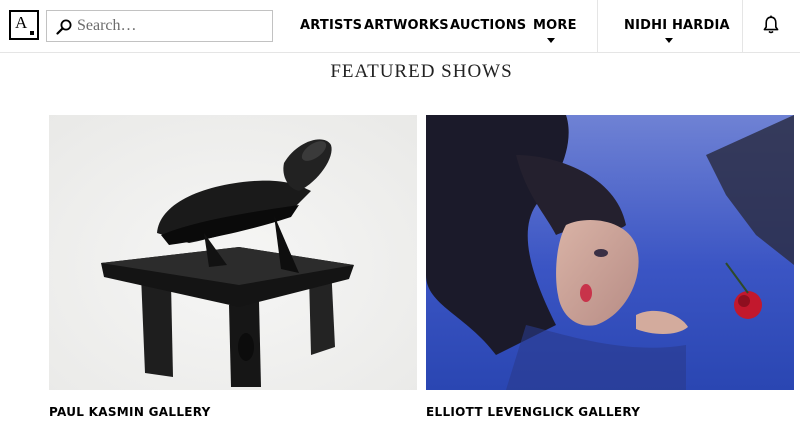 The image size is (800, 429). What do you see at coordinates (677, 25) in the screenshot?
I see `user-menu: NIDHI HARDIA` at bounding box center [677, 25].